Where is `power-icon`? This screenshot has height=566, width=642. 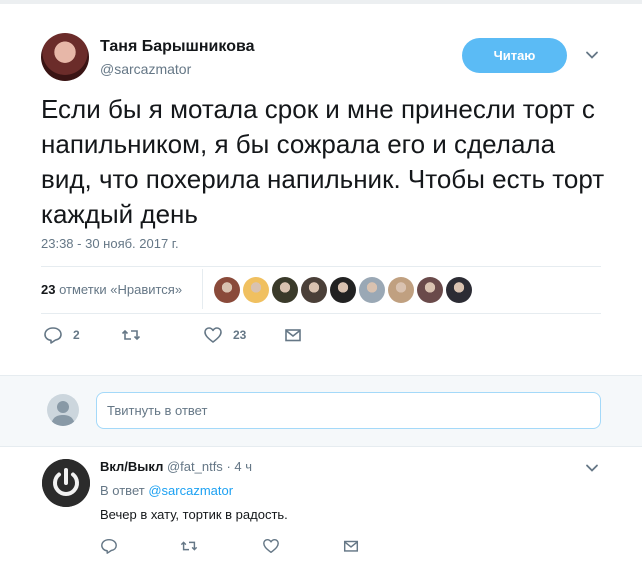
power-icon is located at coordinates (66, 483).